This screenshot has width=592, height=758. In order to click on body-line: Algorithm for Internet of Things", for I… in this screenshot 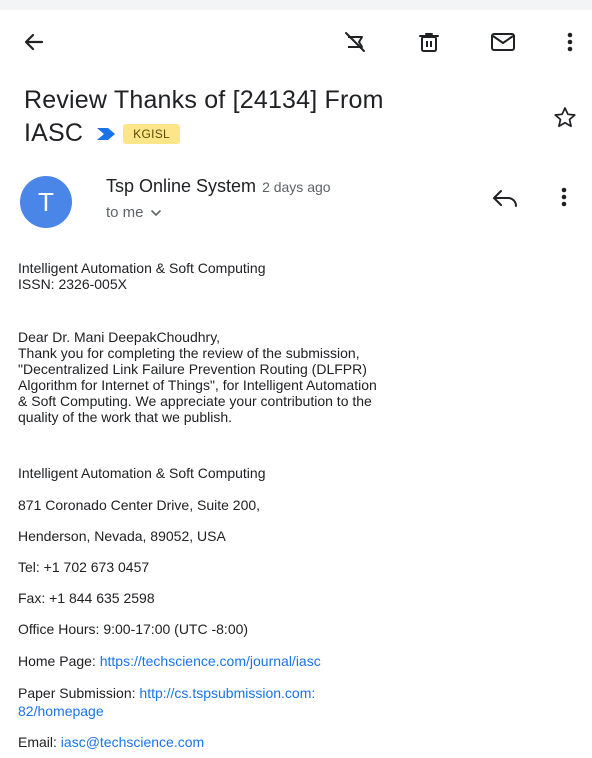, I will do `click(197, 385)`.